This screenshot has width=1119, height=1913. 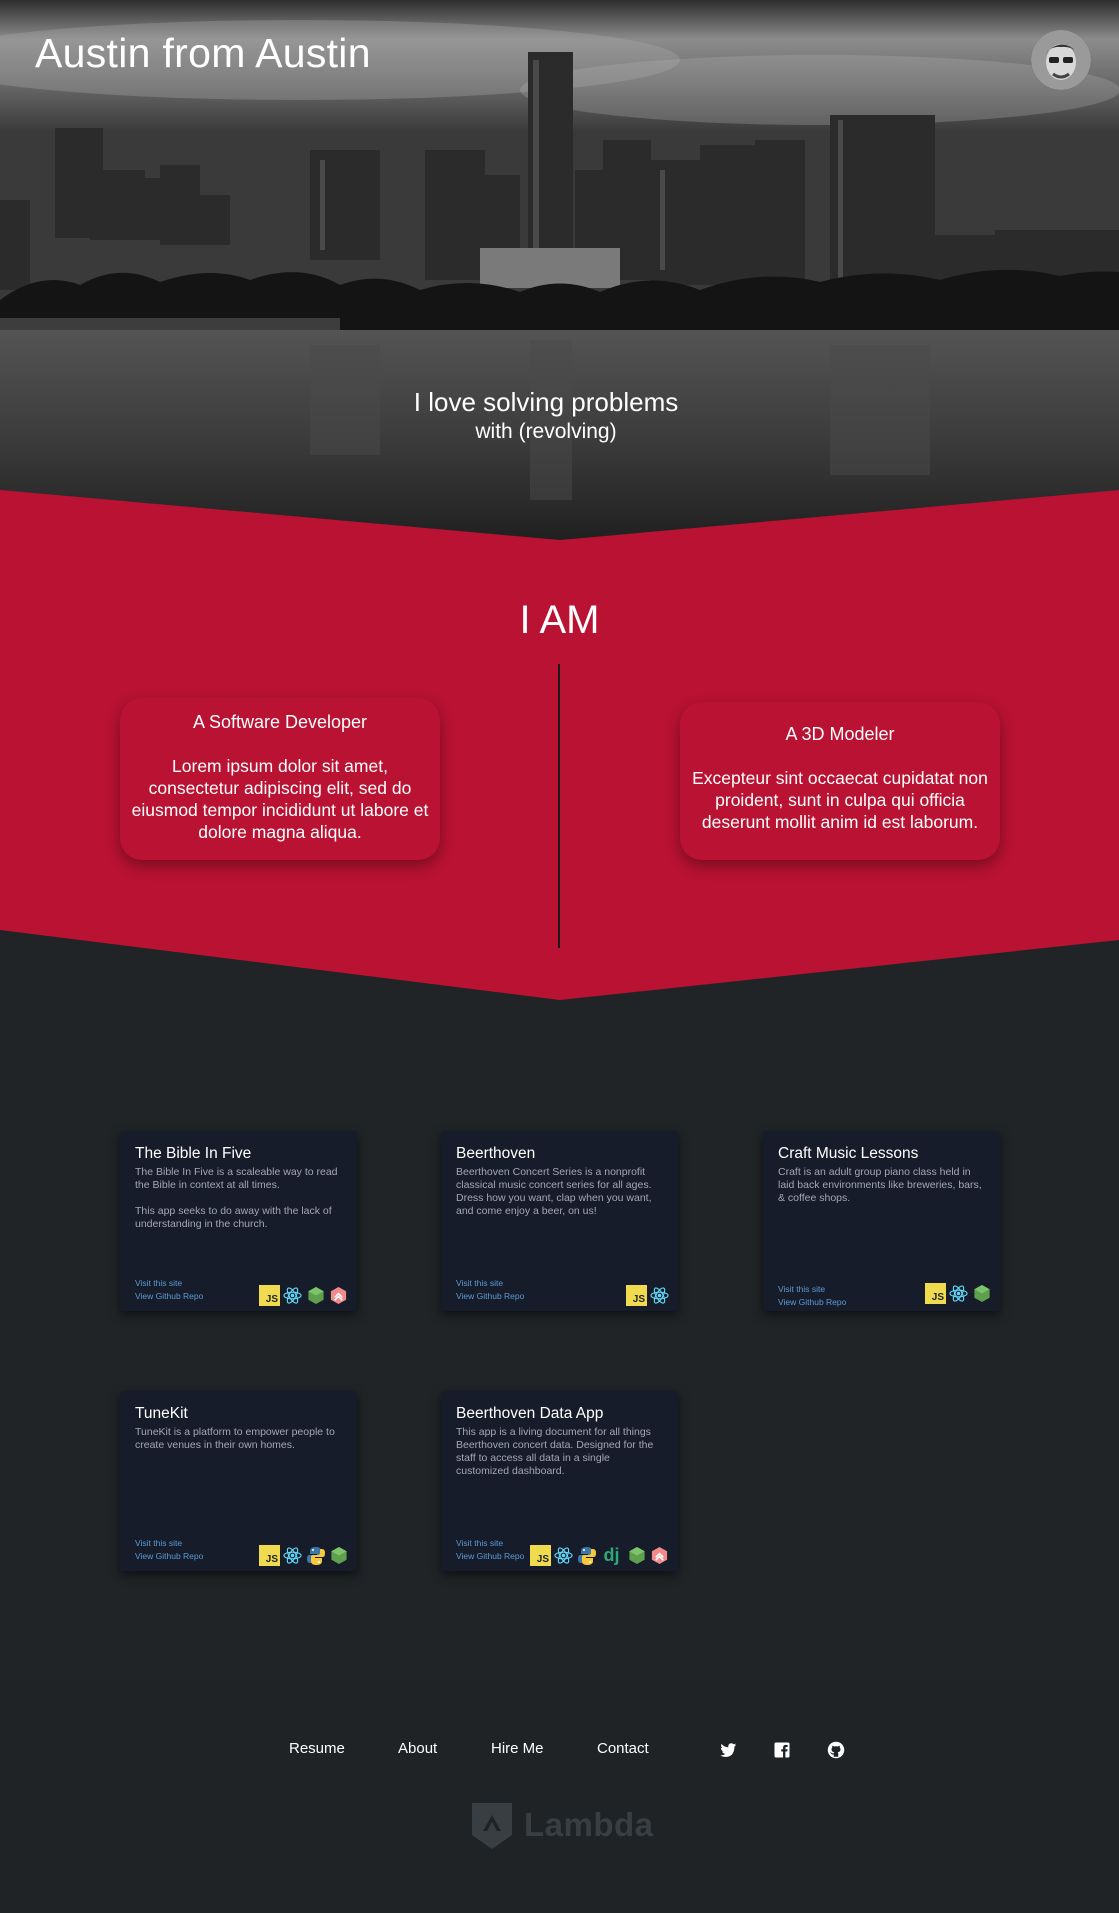 What do you see at coordinates (559, 806) in the screenshot?
I see `about-divider` at bounding box center [559, 806].